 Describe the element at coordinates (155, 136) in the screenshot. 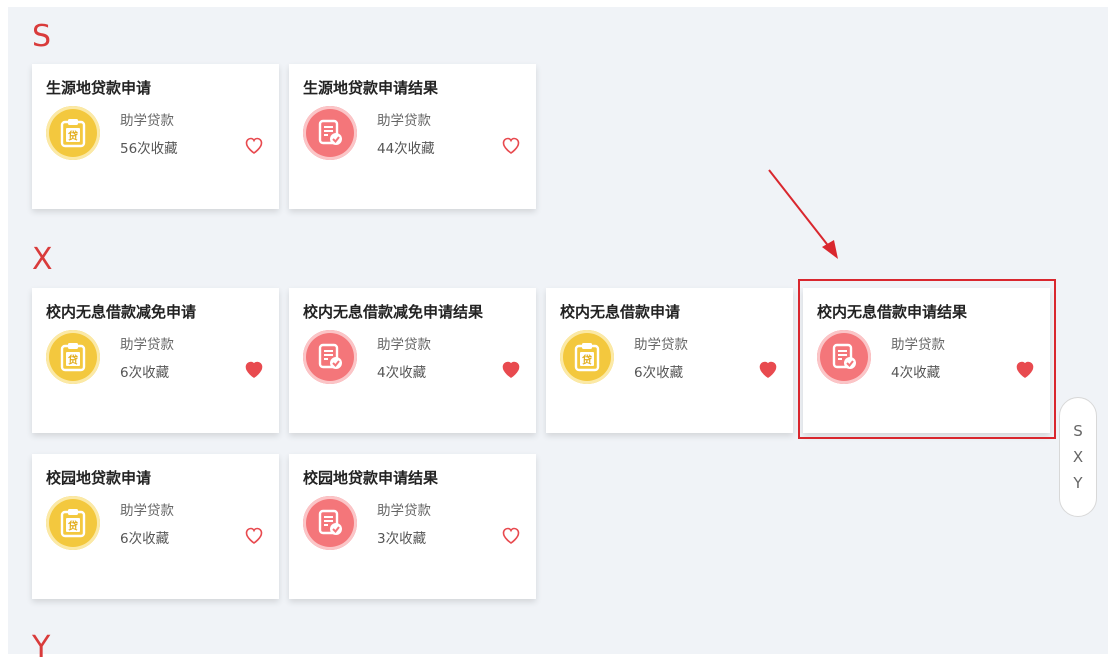

I see `service-card: 生源地贷款申请贷 助学贷款 56次收藏` at that location.